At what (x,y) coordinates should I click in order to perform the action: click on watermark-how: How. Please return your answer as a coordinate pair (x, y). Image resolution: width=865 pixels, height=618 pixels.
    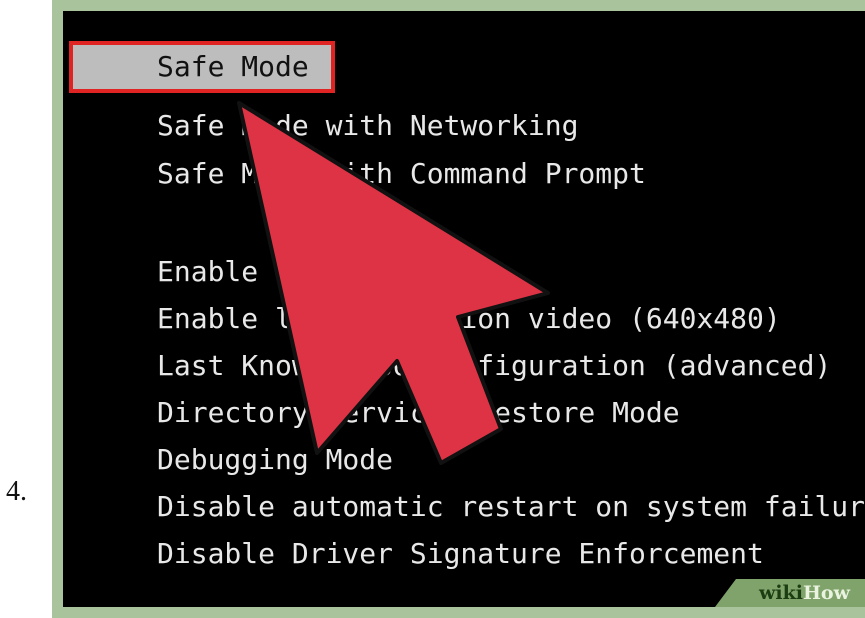
    Looking at the image, I should click on (826, 593).